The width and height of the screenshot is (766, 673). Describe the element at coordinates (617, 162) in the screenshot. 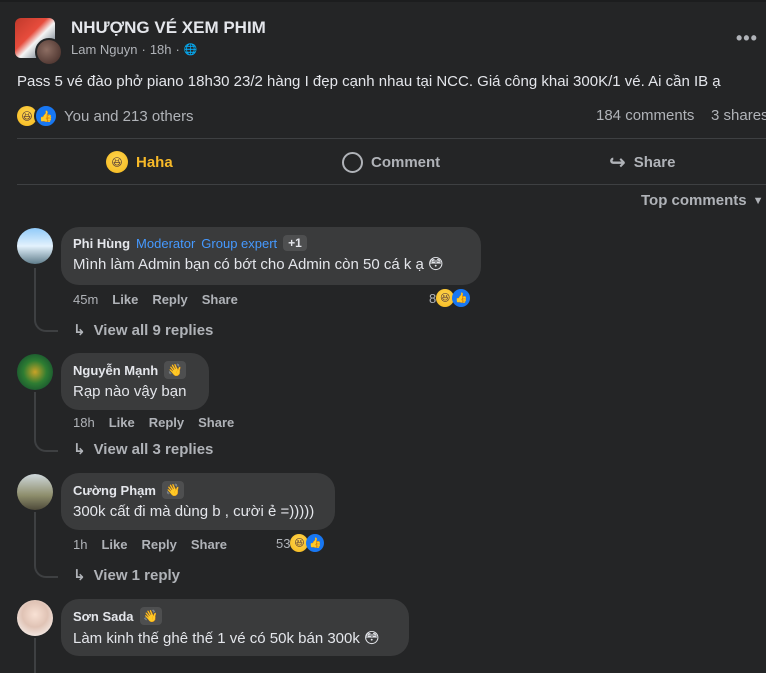

I see `share-icon: ↪` at that location.